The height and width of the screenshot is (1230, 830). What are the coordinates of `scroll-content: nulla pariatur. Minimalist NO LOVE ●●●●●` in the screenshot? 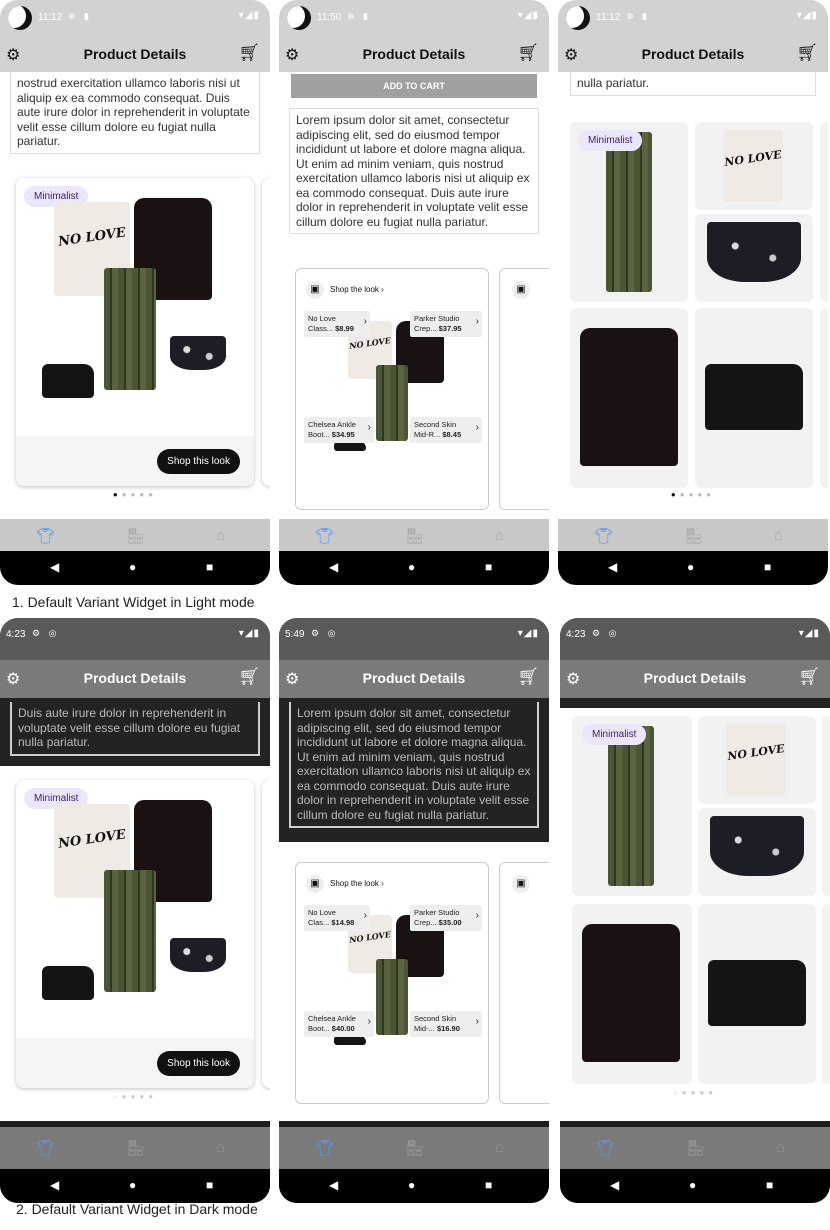 It's located at (693, 295).